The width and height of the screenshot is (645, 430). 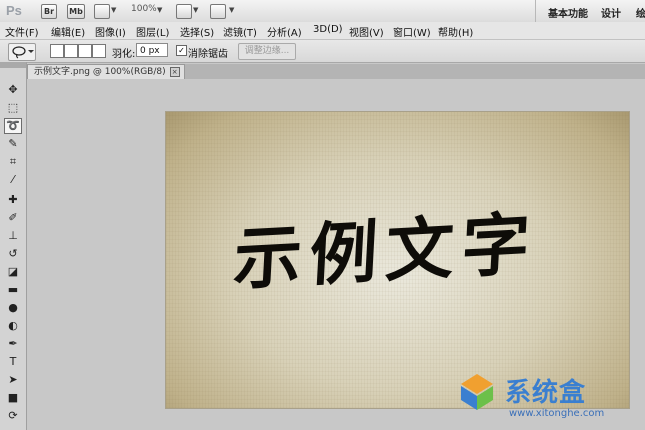 What do you see at coordinates (13, 290) in the screenshot?
I see `gradient-icon: ▬` at bounding box center [13, 290].